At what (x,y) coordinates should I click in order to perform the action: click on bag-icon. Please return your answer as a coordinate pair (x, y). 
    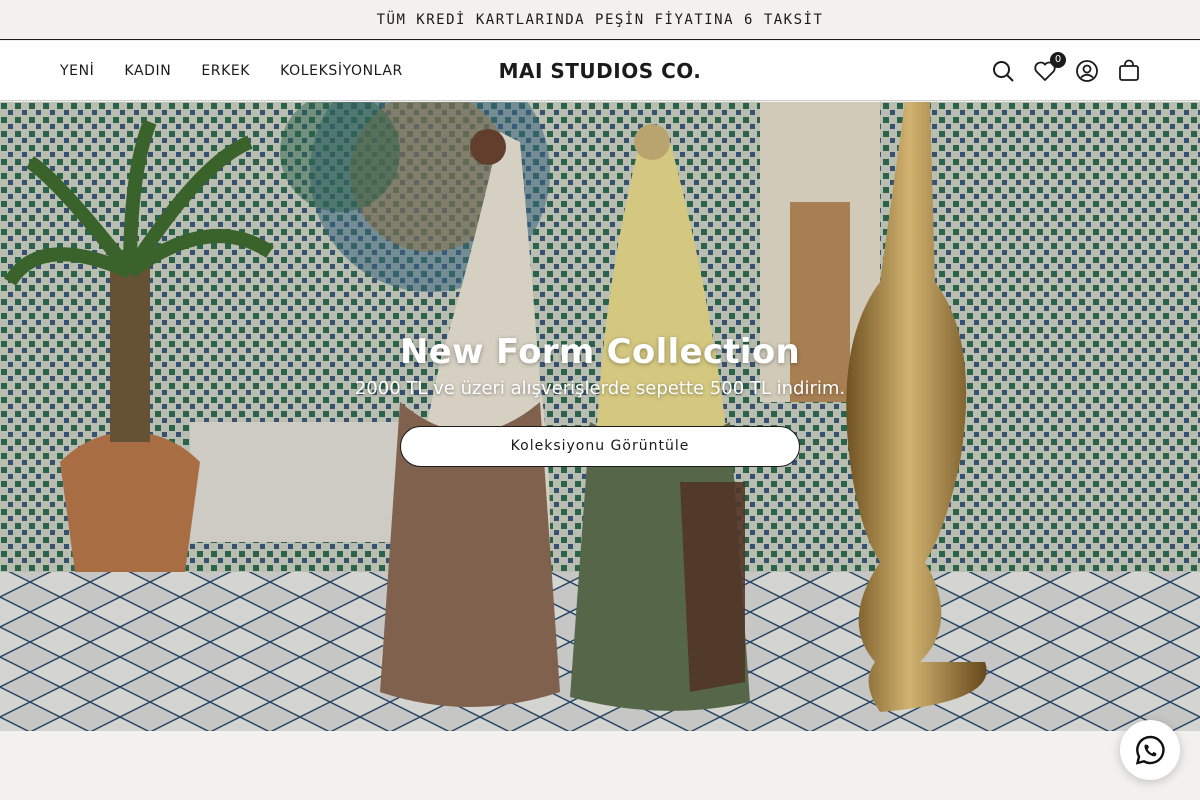
    Looking at the image, I should click on (1129, 71).